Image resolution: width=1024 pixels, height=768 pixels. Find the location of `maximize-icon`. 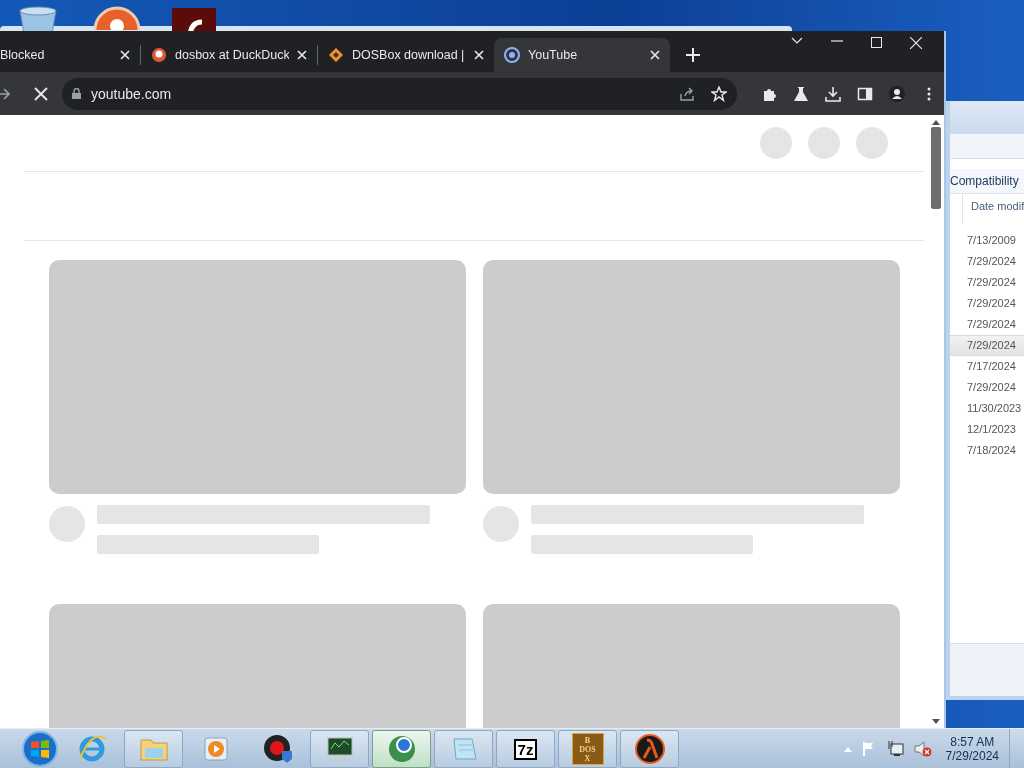

maximize-icon is located at coordinates (876, 42).